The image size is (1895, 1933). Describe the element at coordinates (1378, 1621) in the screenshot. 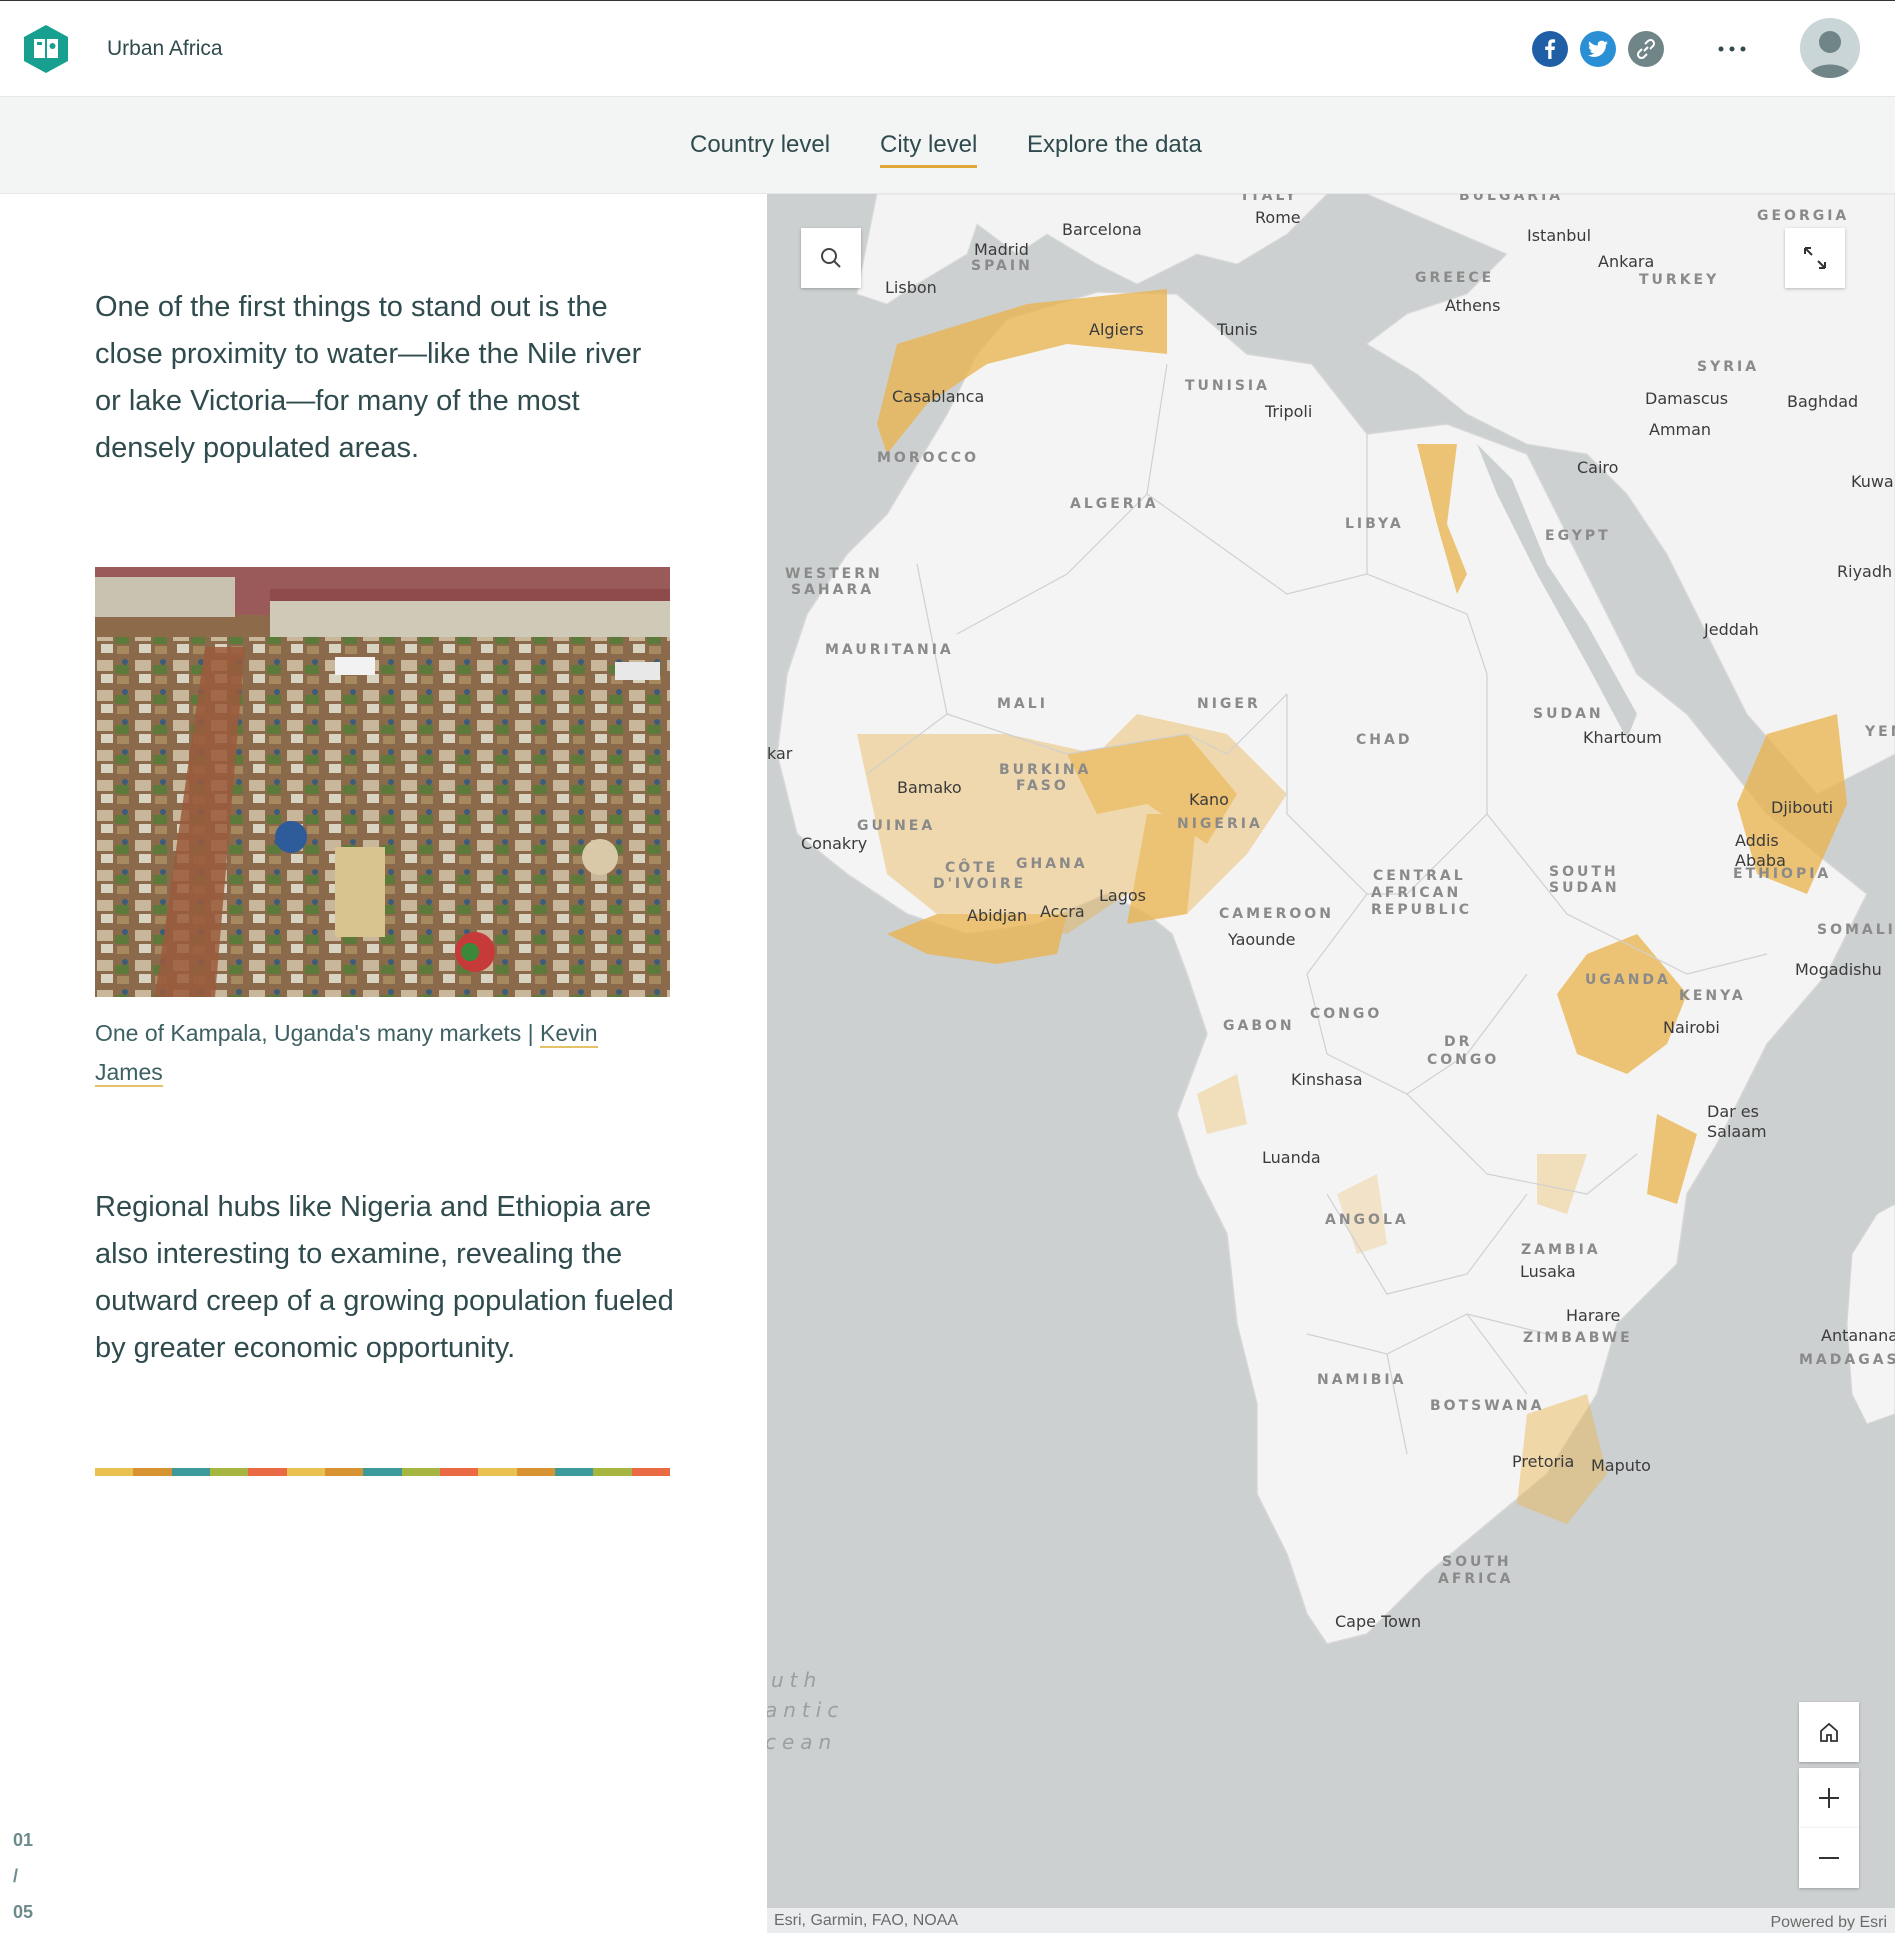

I see `map-label-city: Cape Town` at that location.